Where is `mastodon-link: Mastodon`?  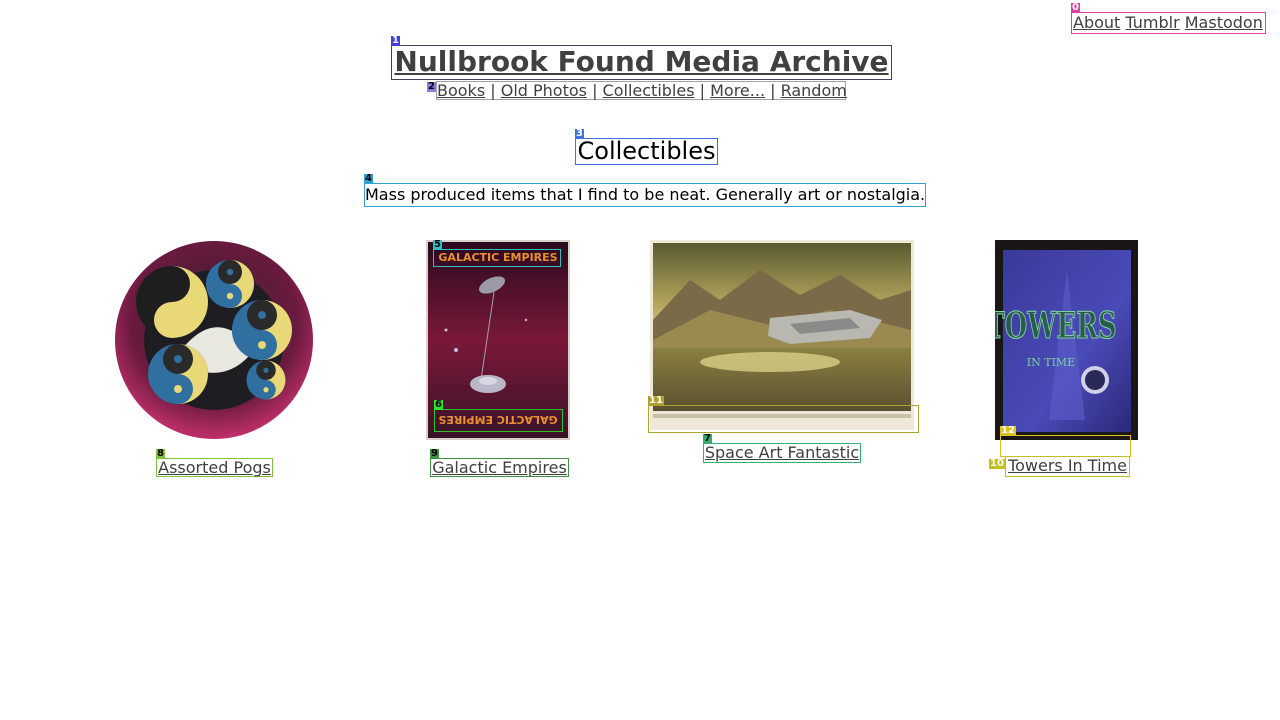 mastodon-link: Mastodon is located at coordinates (1224, 22).